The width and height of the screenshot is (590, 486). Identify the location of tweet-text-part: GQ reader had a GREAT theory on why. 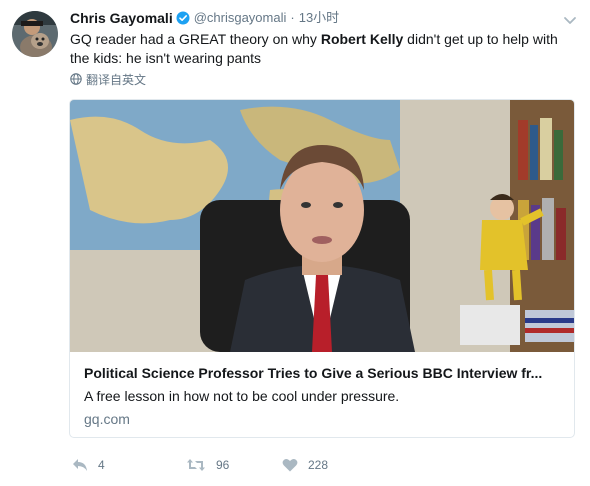
(195, 39).